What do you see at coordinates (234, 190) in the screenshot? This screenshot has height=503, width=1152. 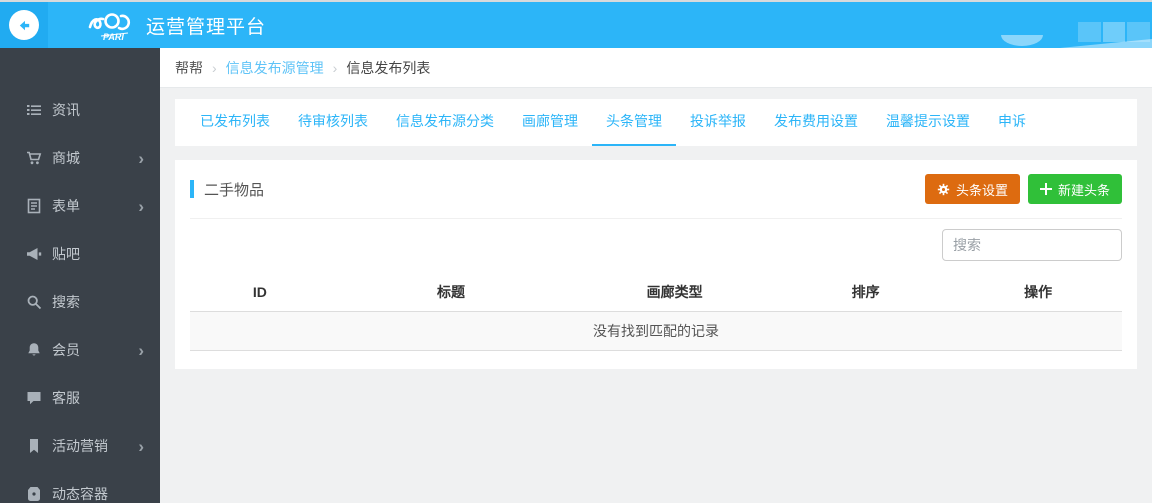 I see `panel-title-text: 二手物品` at bounding box center [234, 190].